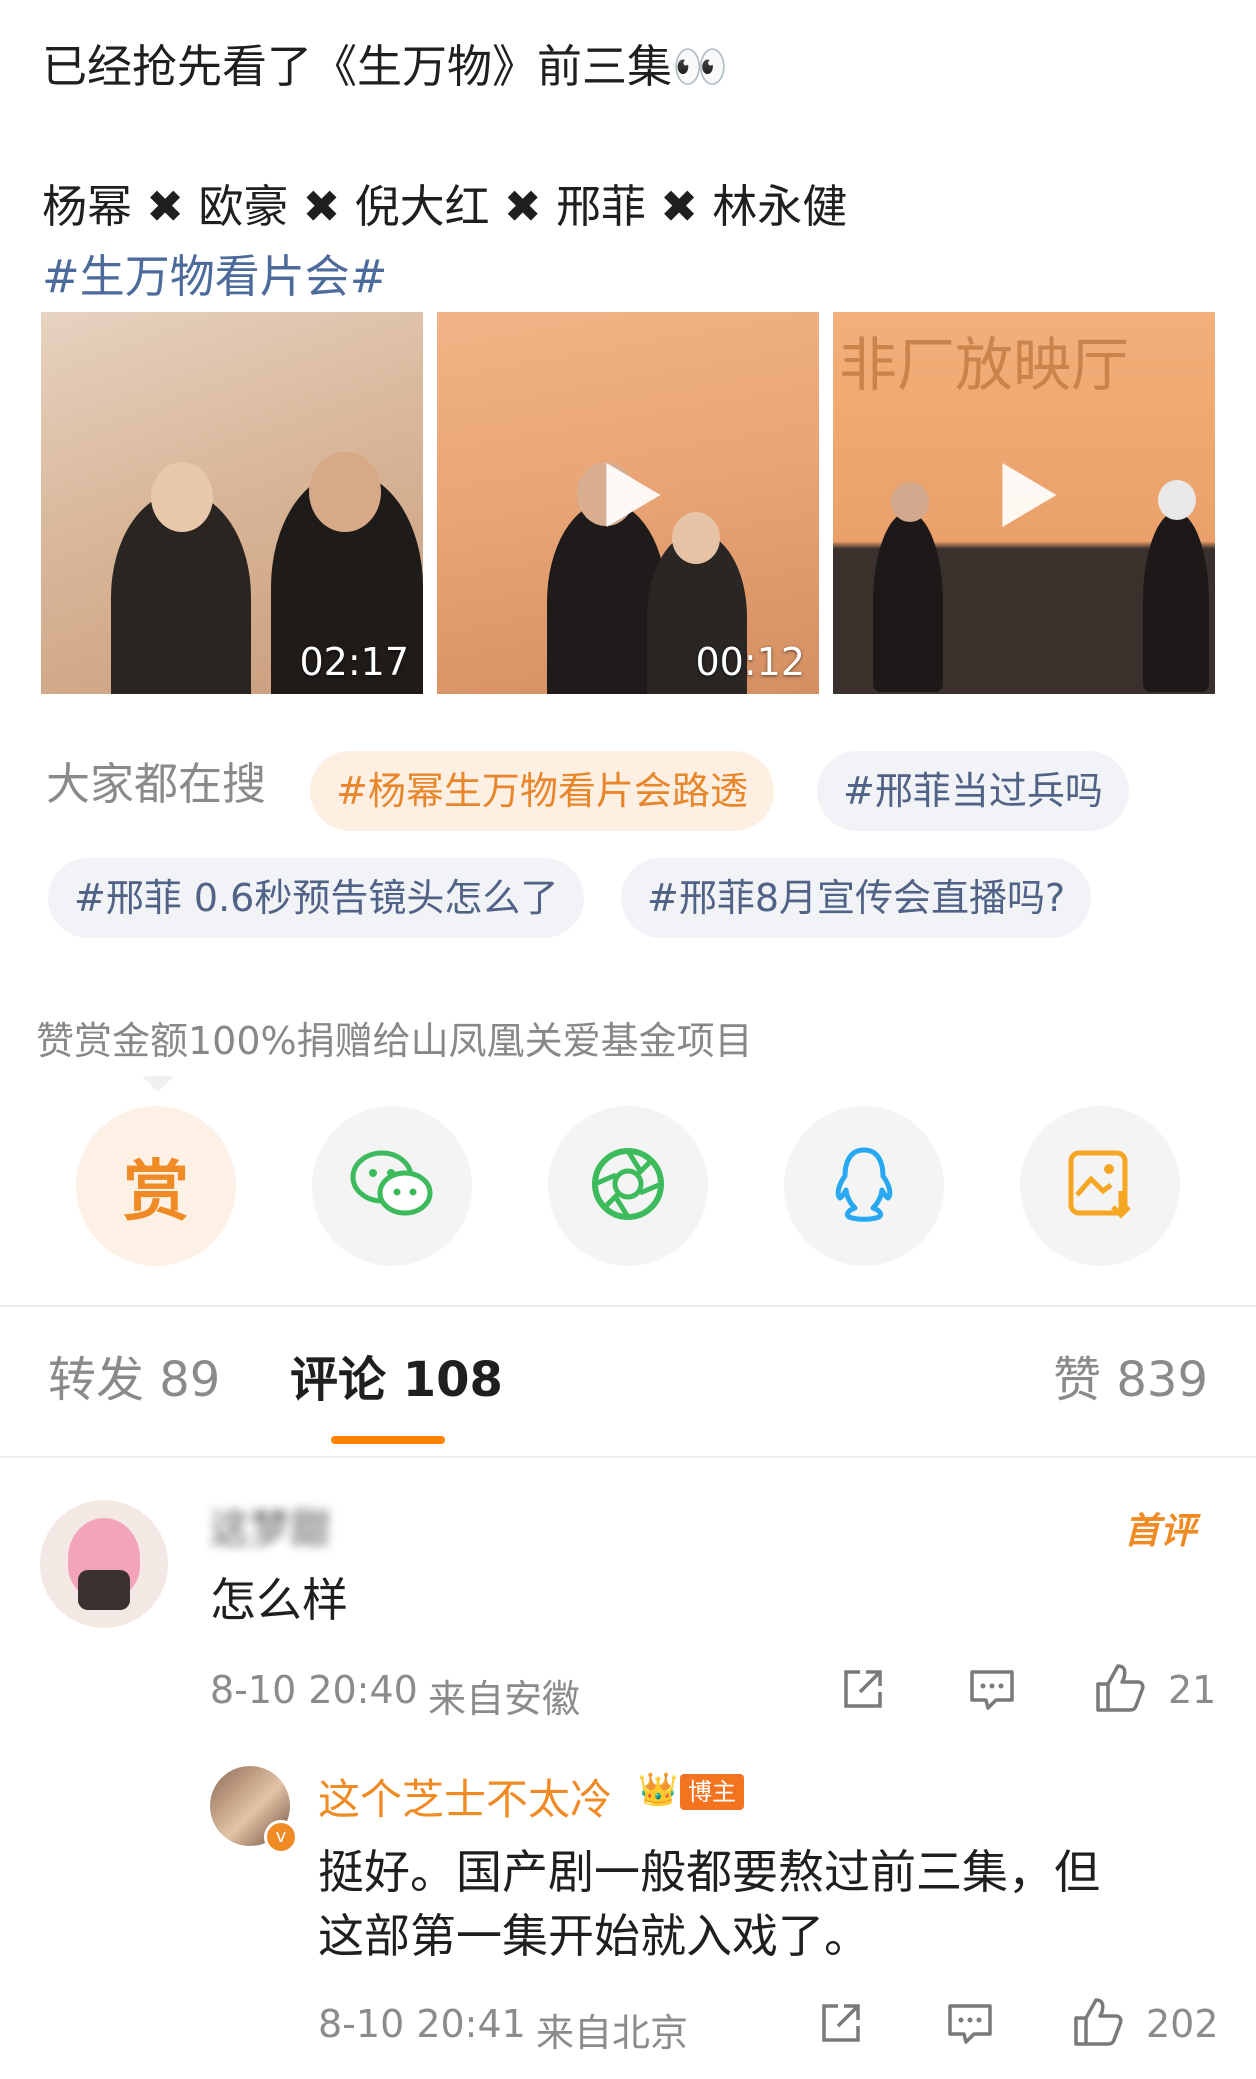  Describe the element at coordinates (158, 1084) in the screenshot. I see `tooltip-pointer` at that location.